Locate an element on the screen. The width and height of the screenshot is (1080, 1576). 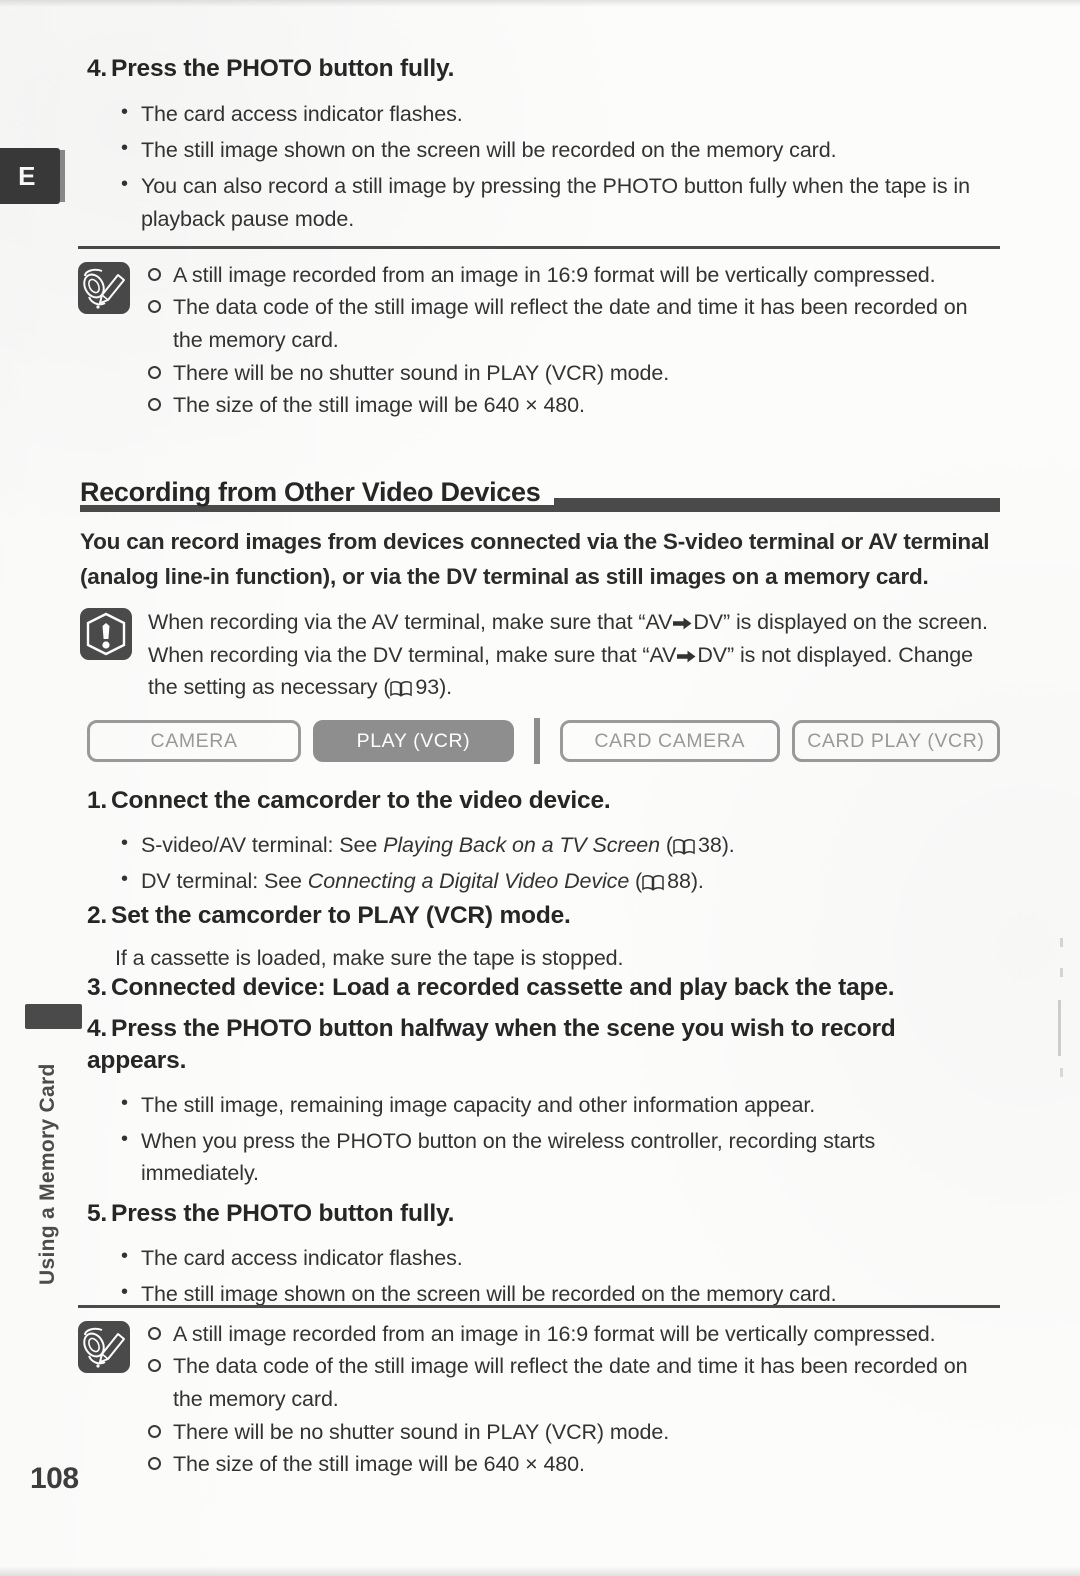
step-4-top-number: 4. is located at coordinates (97, 68).